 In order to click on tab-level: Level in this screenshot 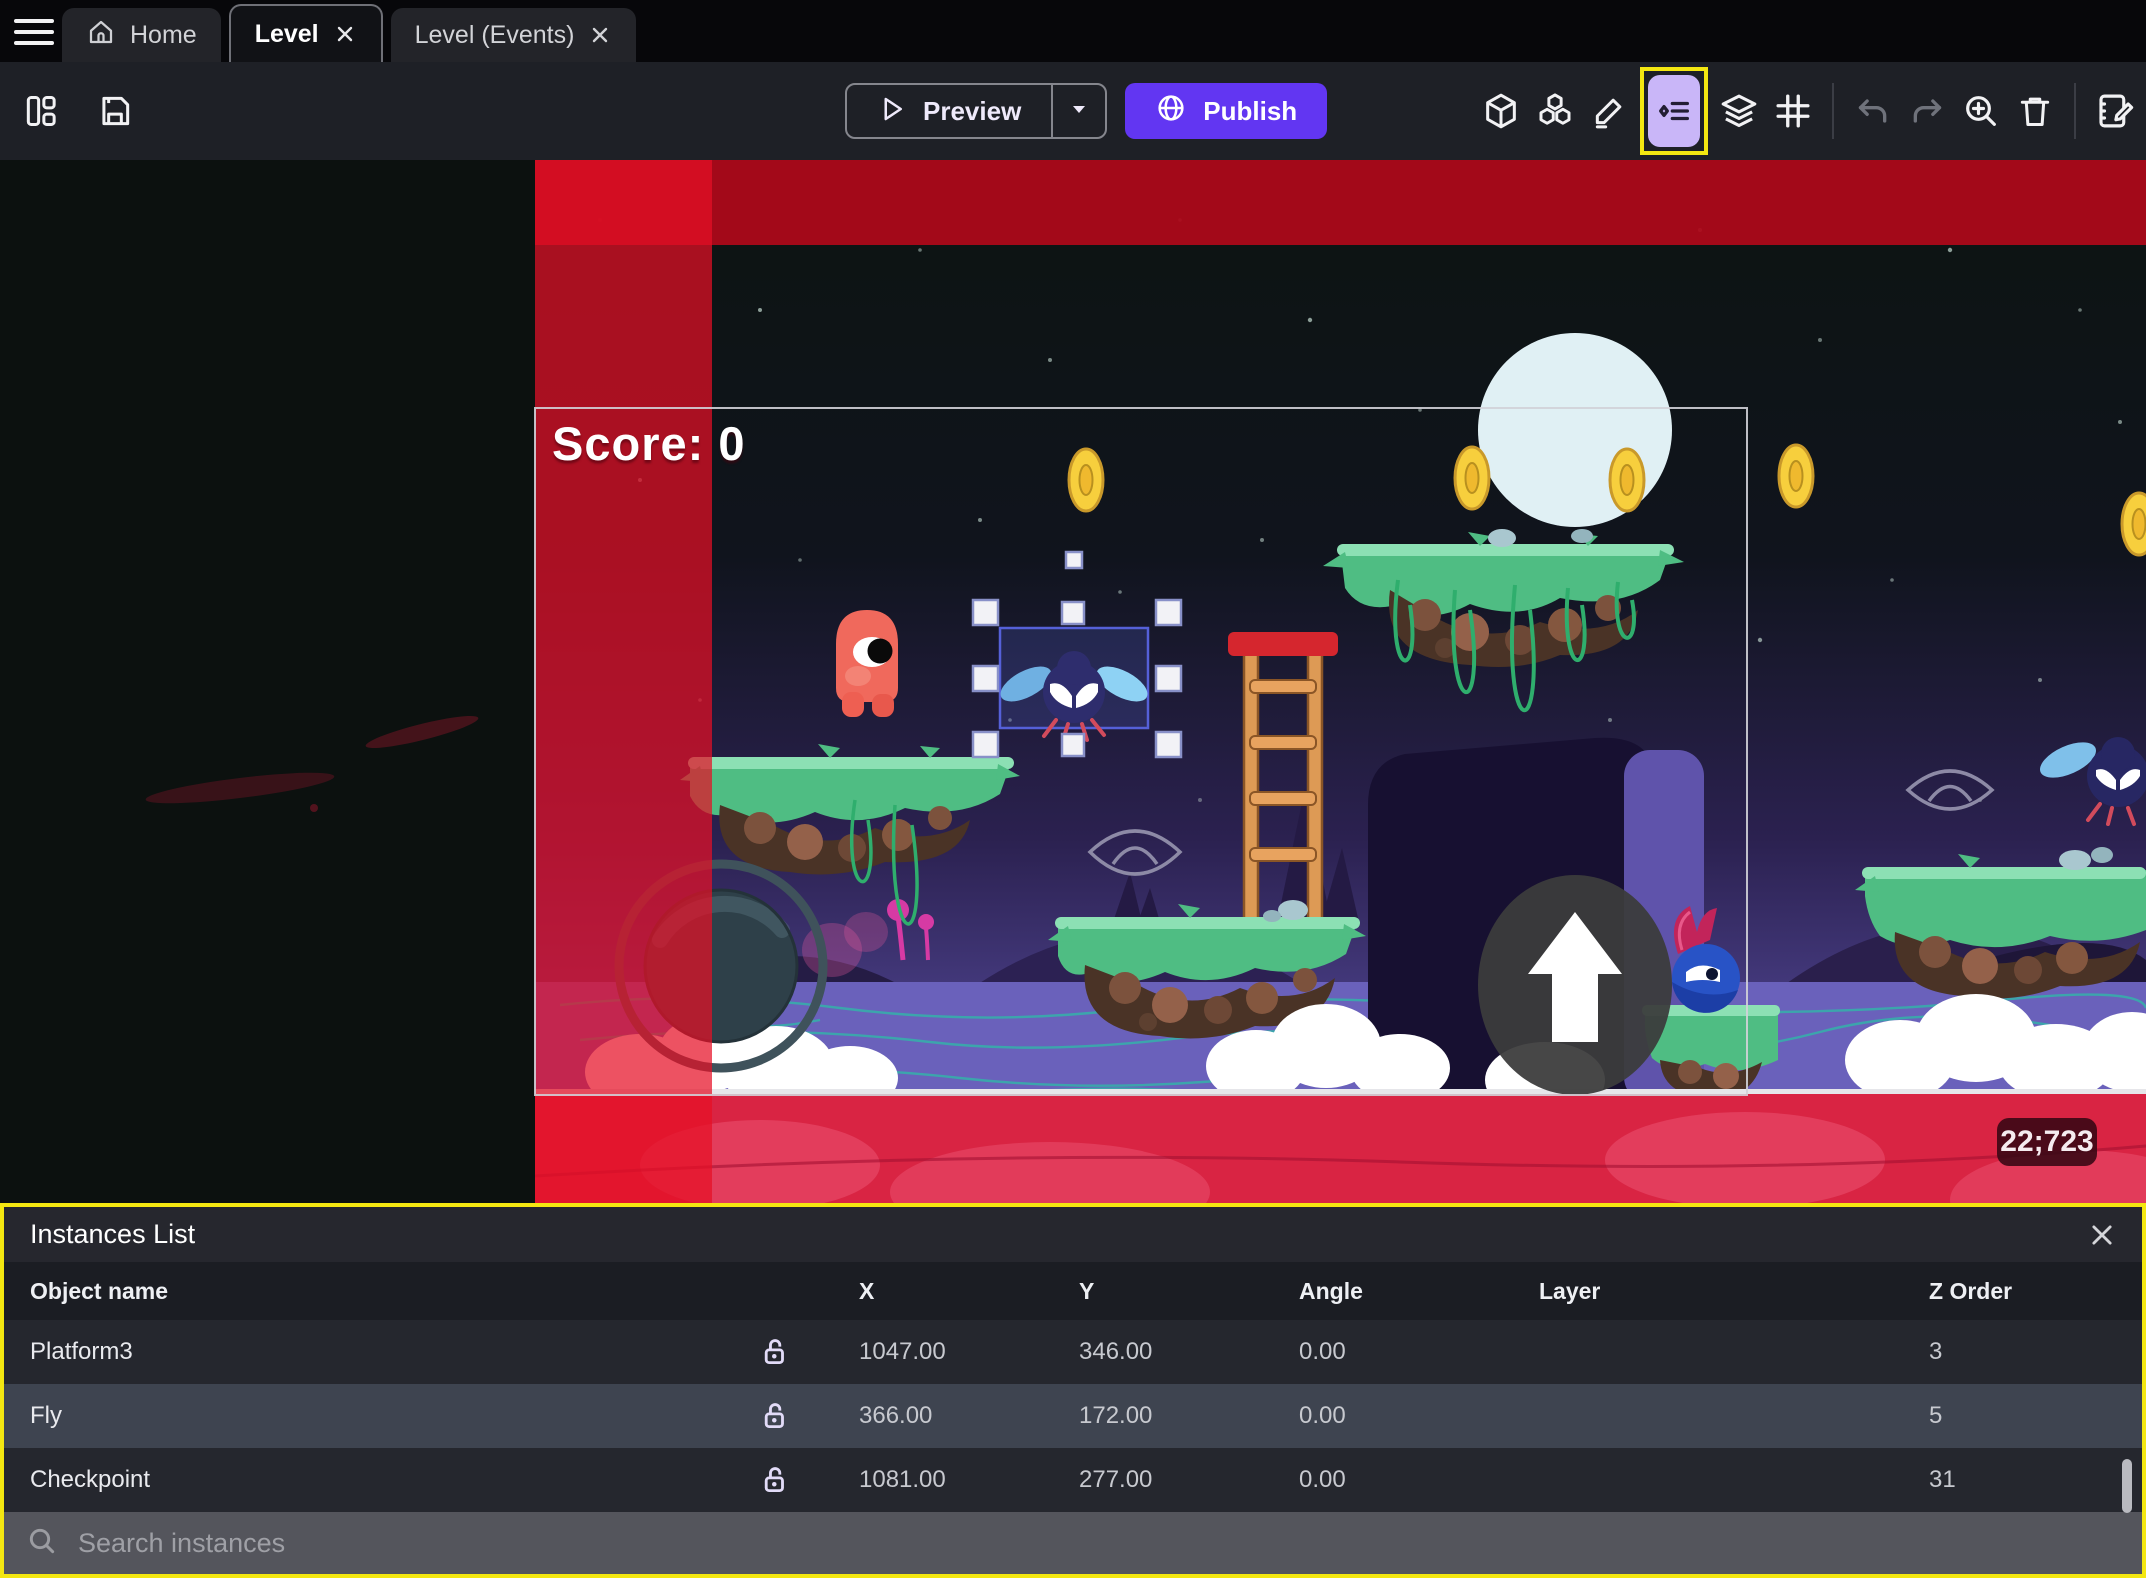, I will do `click(305, 33)`.